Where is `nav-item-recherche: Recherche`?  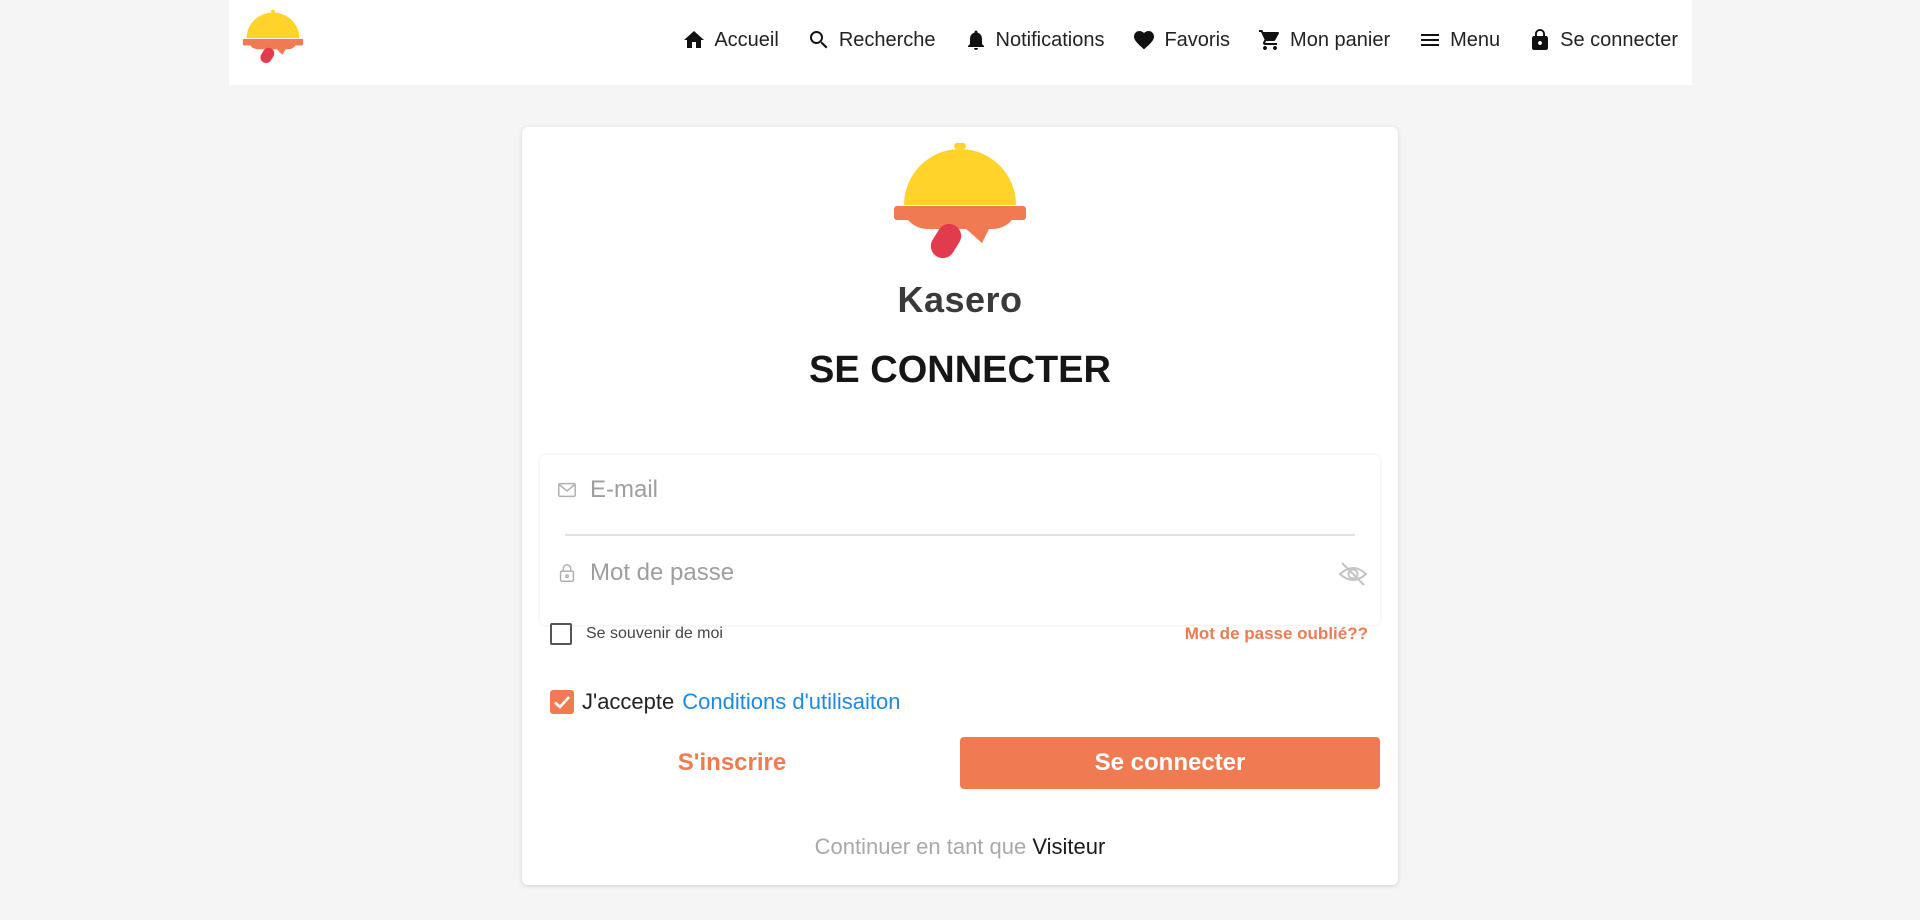 nav-item-recherche: Recherche is located at coordinates (871, 40).